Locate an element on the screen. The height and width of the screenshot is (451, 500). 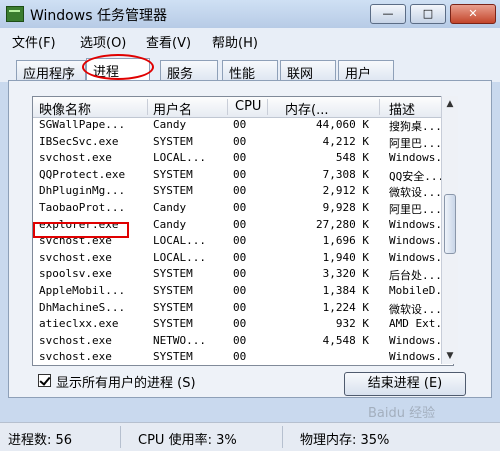
row-memory: 1,224 K is located at coordinates (345, 307).